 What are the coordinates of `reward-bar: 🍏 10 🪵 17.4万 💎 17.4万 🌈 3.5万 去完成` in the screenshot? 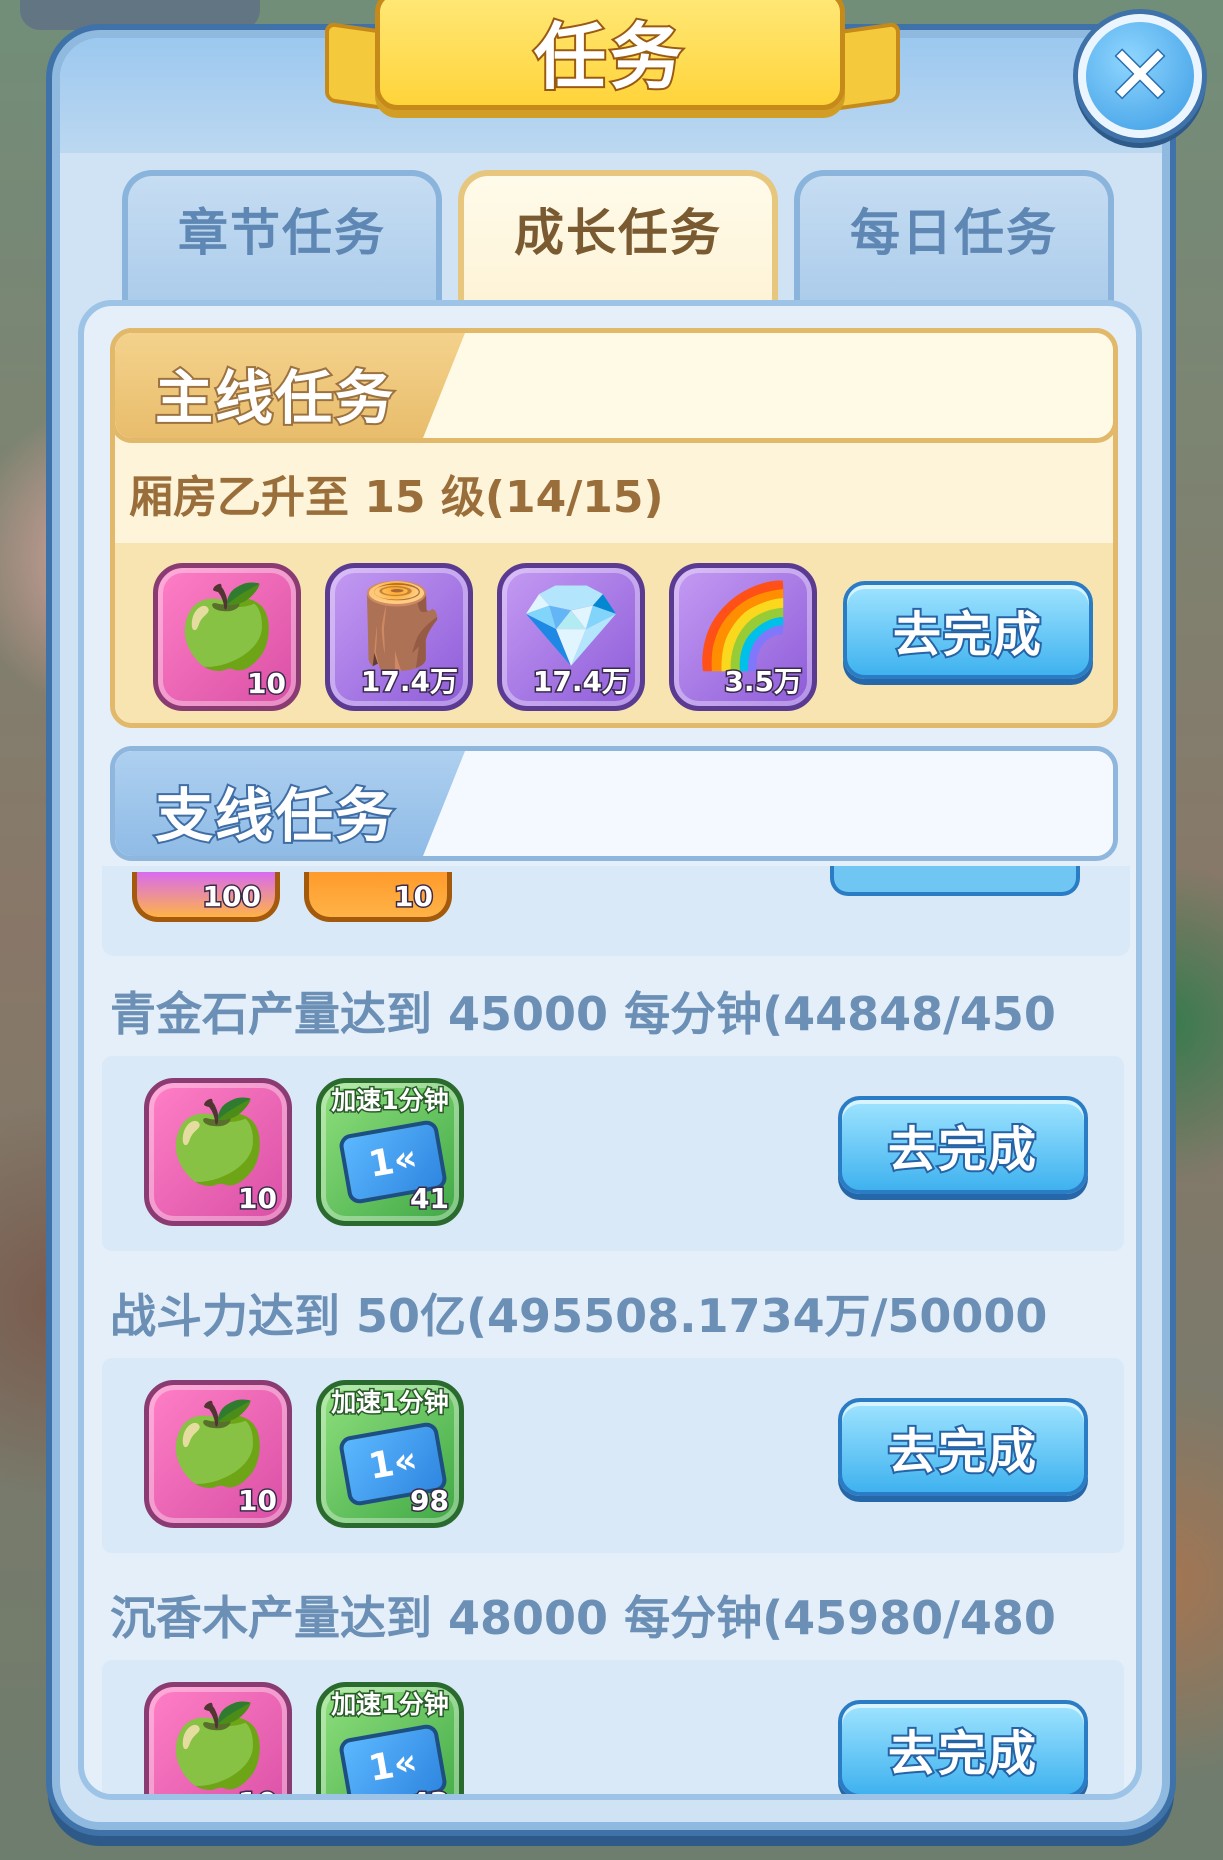 It's located at (614, 633).